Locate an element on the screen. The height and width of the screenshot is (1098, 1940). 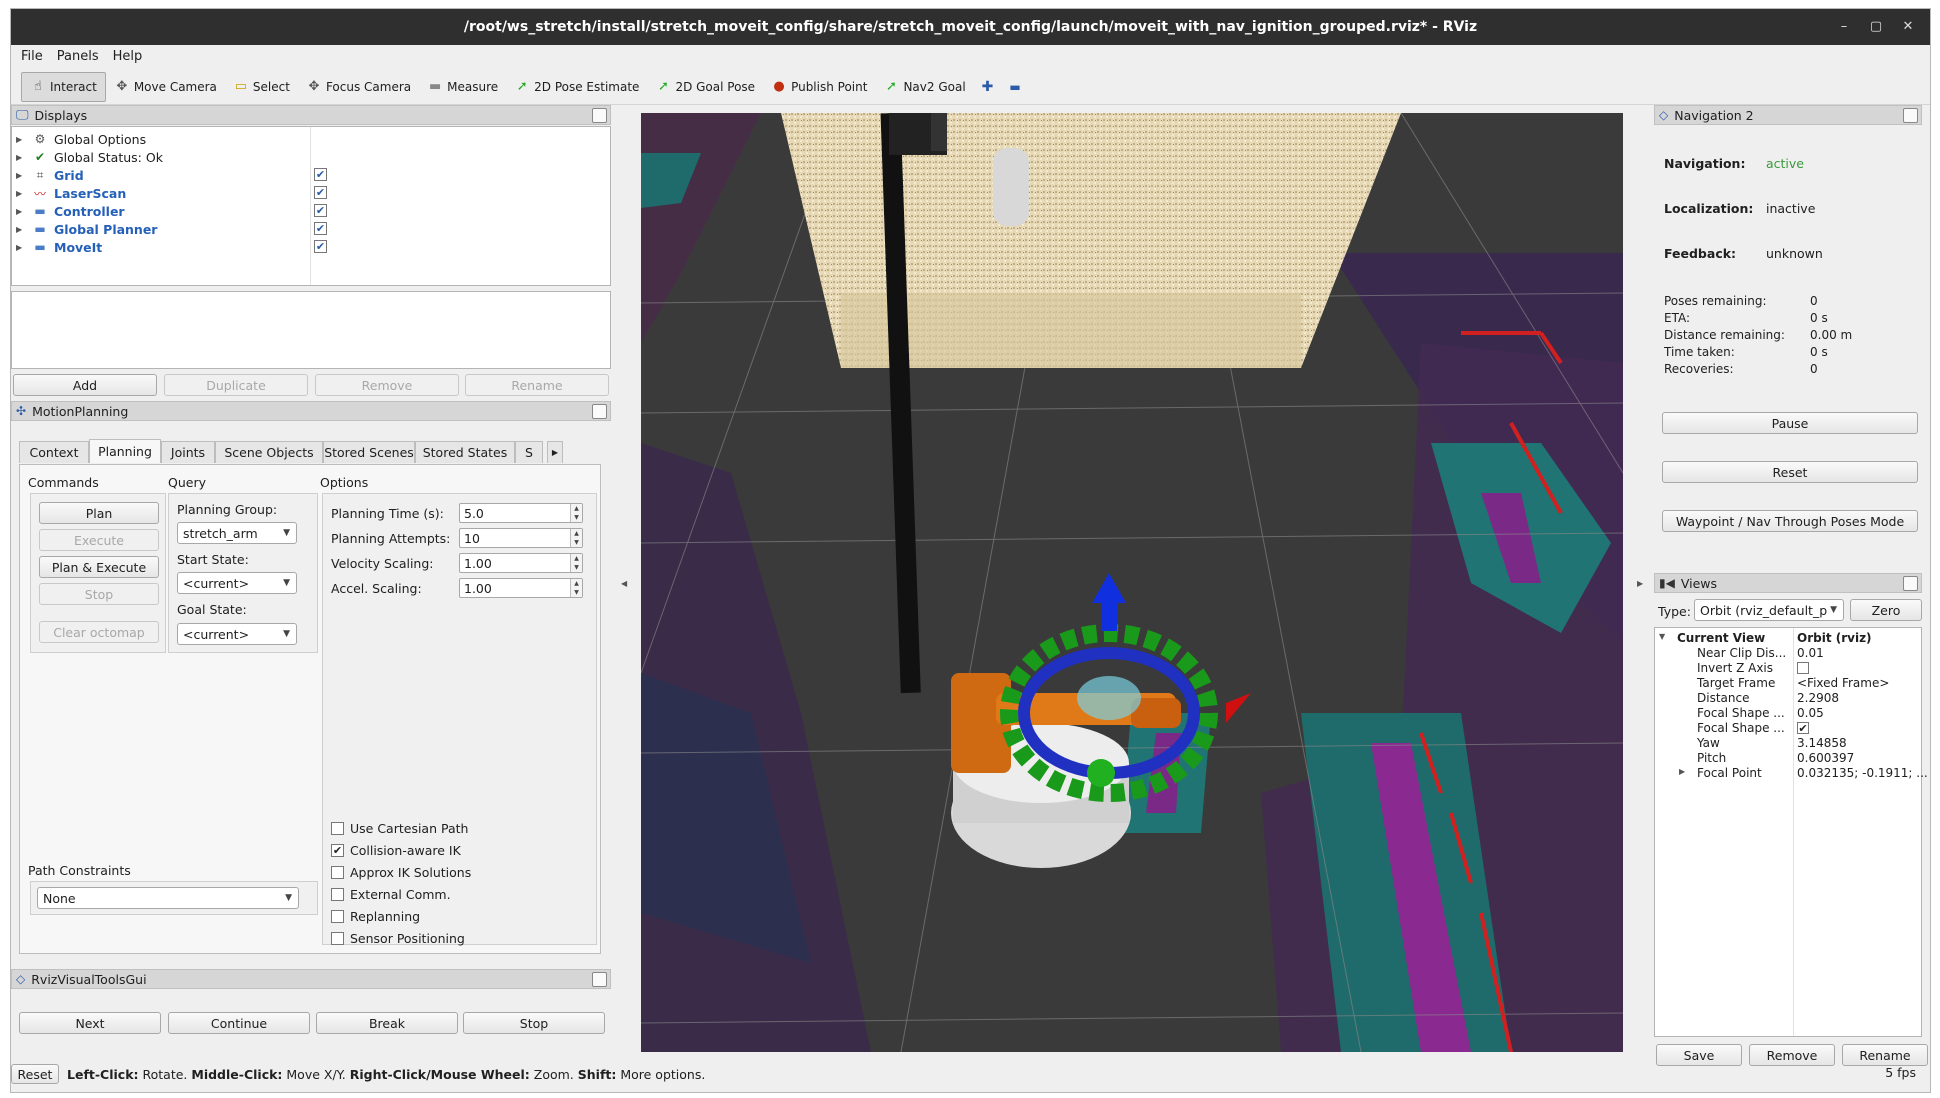
option-spinbox: 10 ▲ ▼ is located at coordinates (521, 538).